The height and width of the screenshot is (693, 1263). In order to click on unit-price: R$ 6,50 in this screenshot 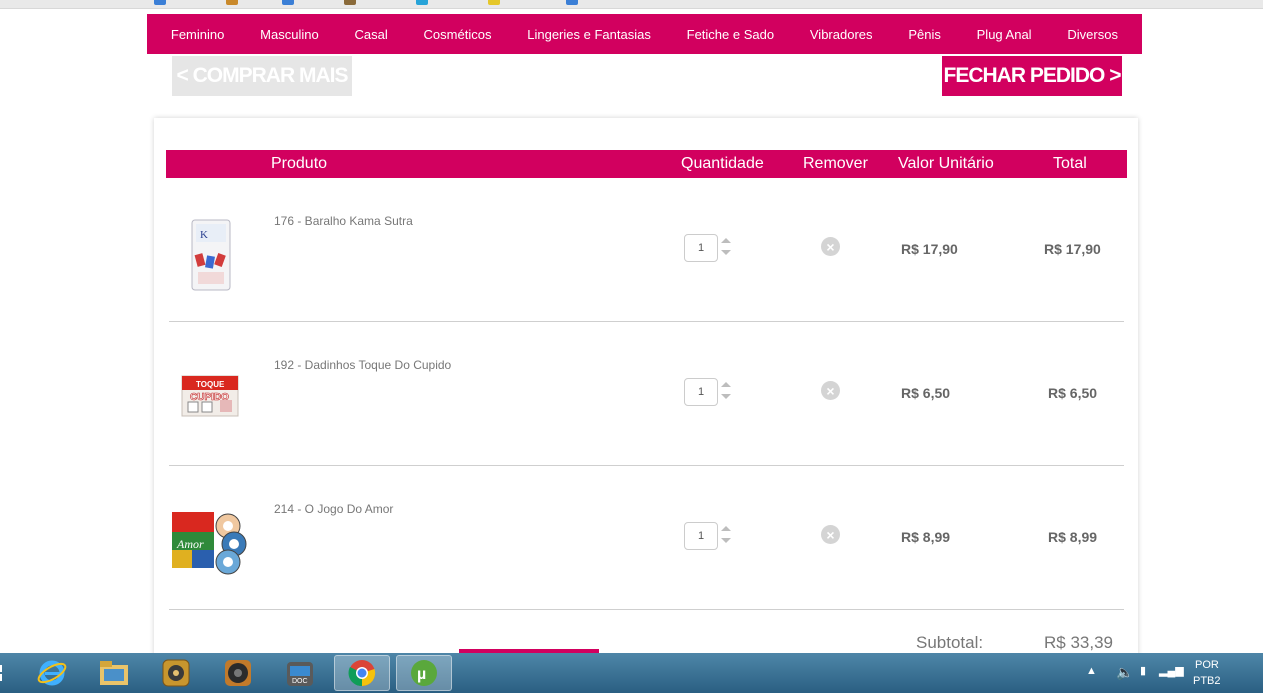, I will do `click(926, 393)`.